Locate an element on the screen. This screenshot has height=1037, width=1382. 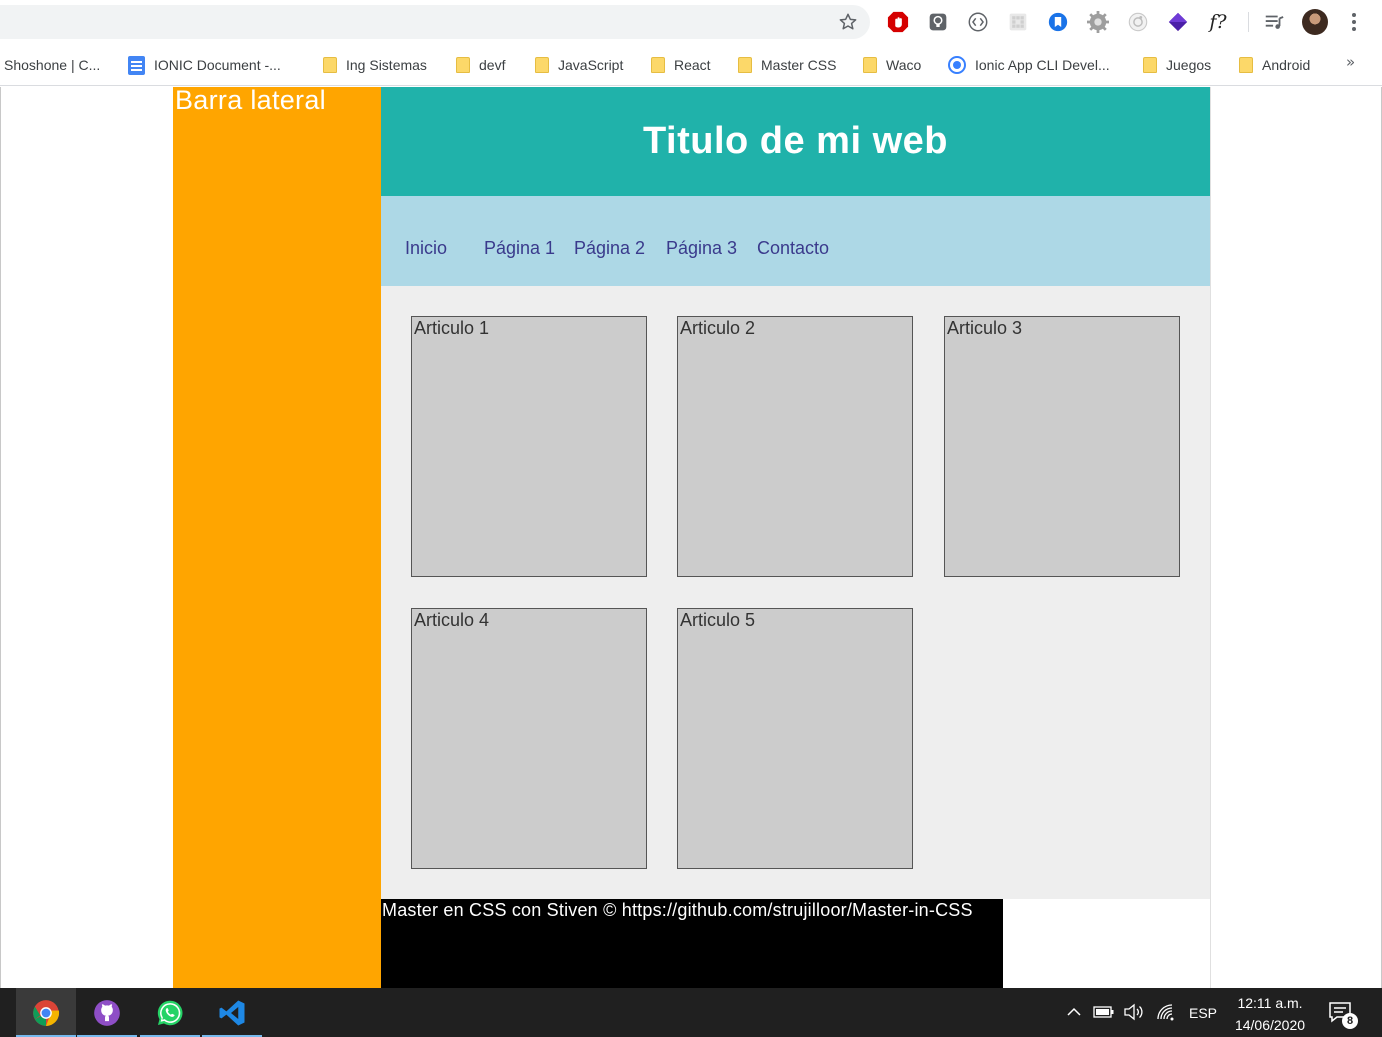
bookmark-label: devf is located at coordinates (492, 65).